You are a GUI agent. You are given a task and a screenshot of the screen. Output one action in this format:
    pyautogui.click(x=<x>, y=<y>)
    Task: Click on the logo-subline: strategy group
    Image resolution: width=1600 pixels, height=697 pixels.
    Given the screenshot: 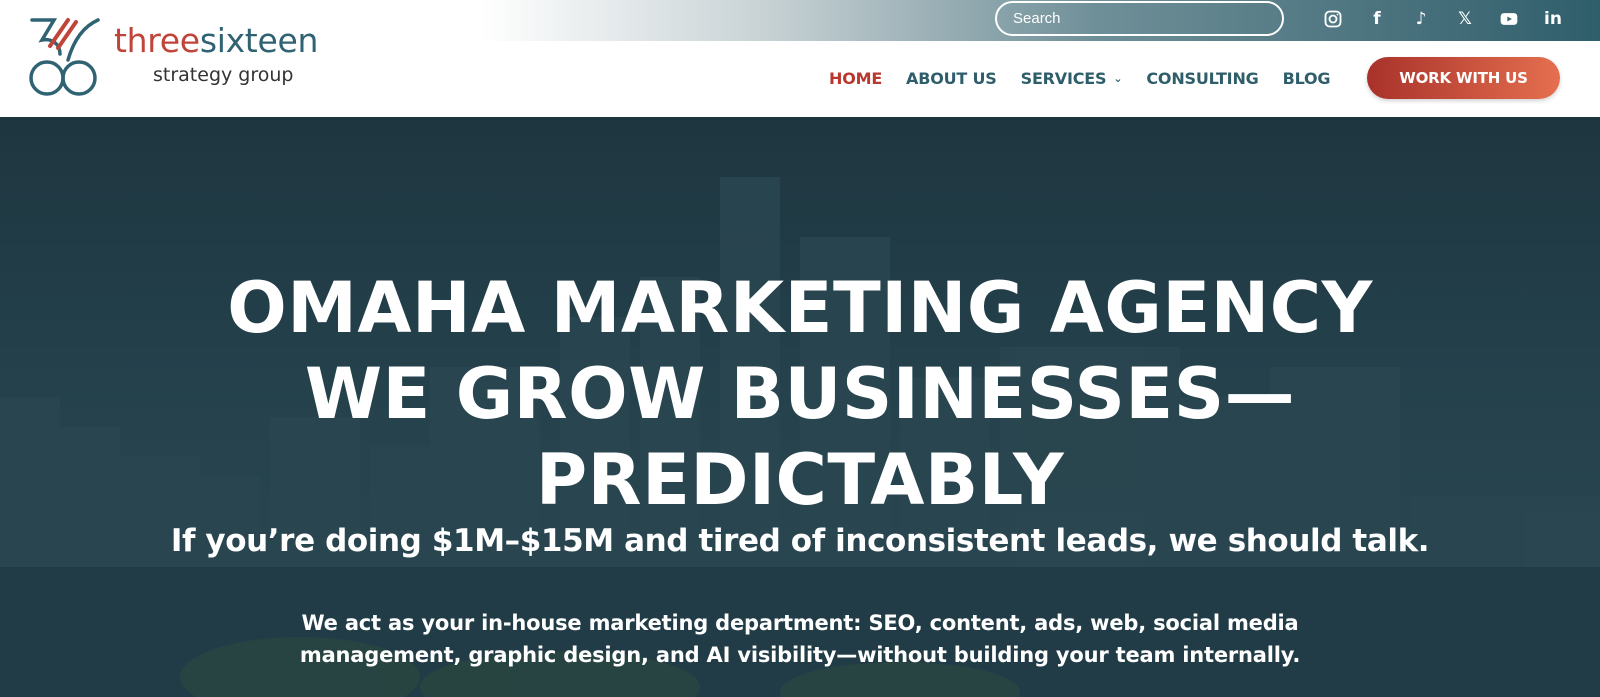 What is the action you would take?
    pyautogui.click(x=223, y=75)
    